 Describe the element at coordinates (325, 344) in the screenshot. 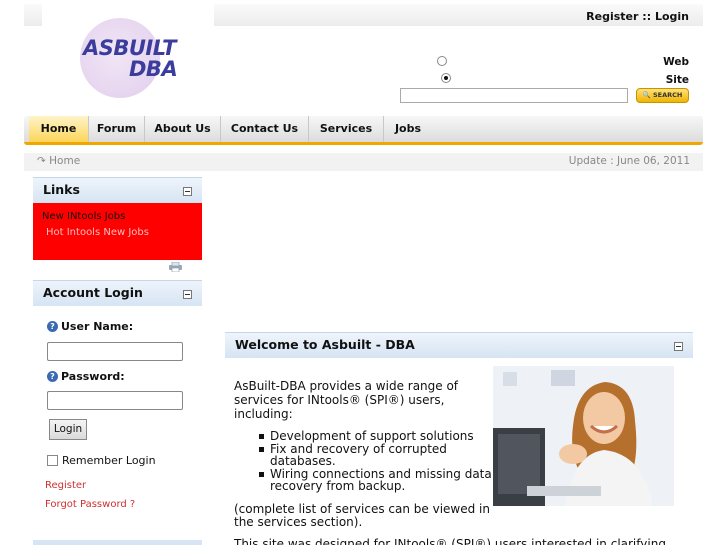

I see `welcome-title: Welcome to Asbuilt - DBA` at that location.